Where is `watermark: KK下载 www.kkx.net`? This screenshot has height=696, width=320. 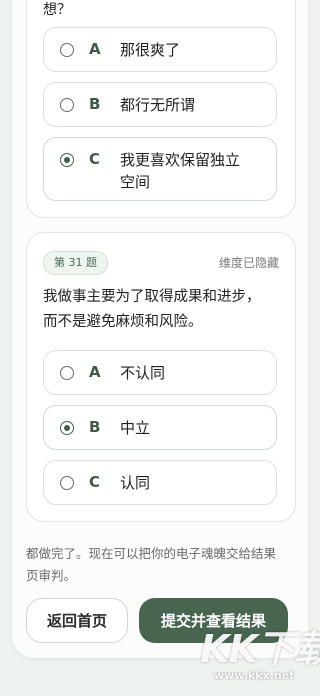 watermark: KK下载 www.kkx.net is located at coordinates (260, 656).